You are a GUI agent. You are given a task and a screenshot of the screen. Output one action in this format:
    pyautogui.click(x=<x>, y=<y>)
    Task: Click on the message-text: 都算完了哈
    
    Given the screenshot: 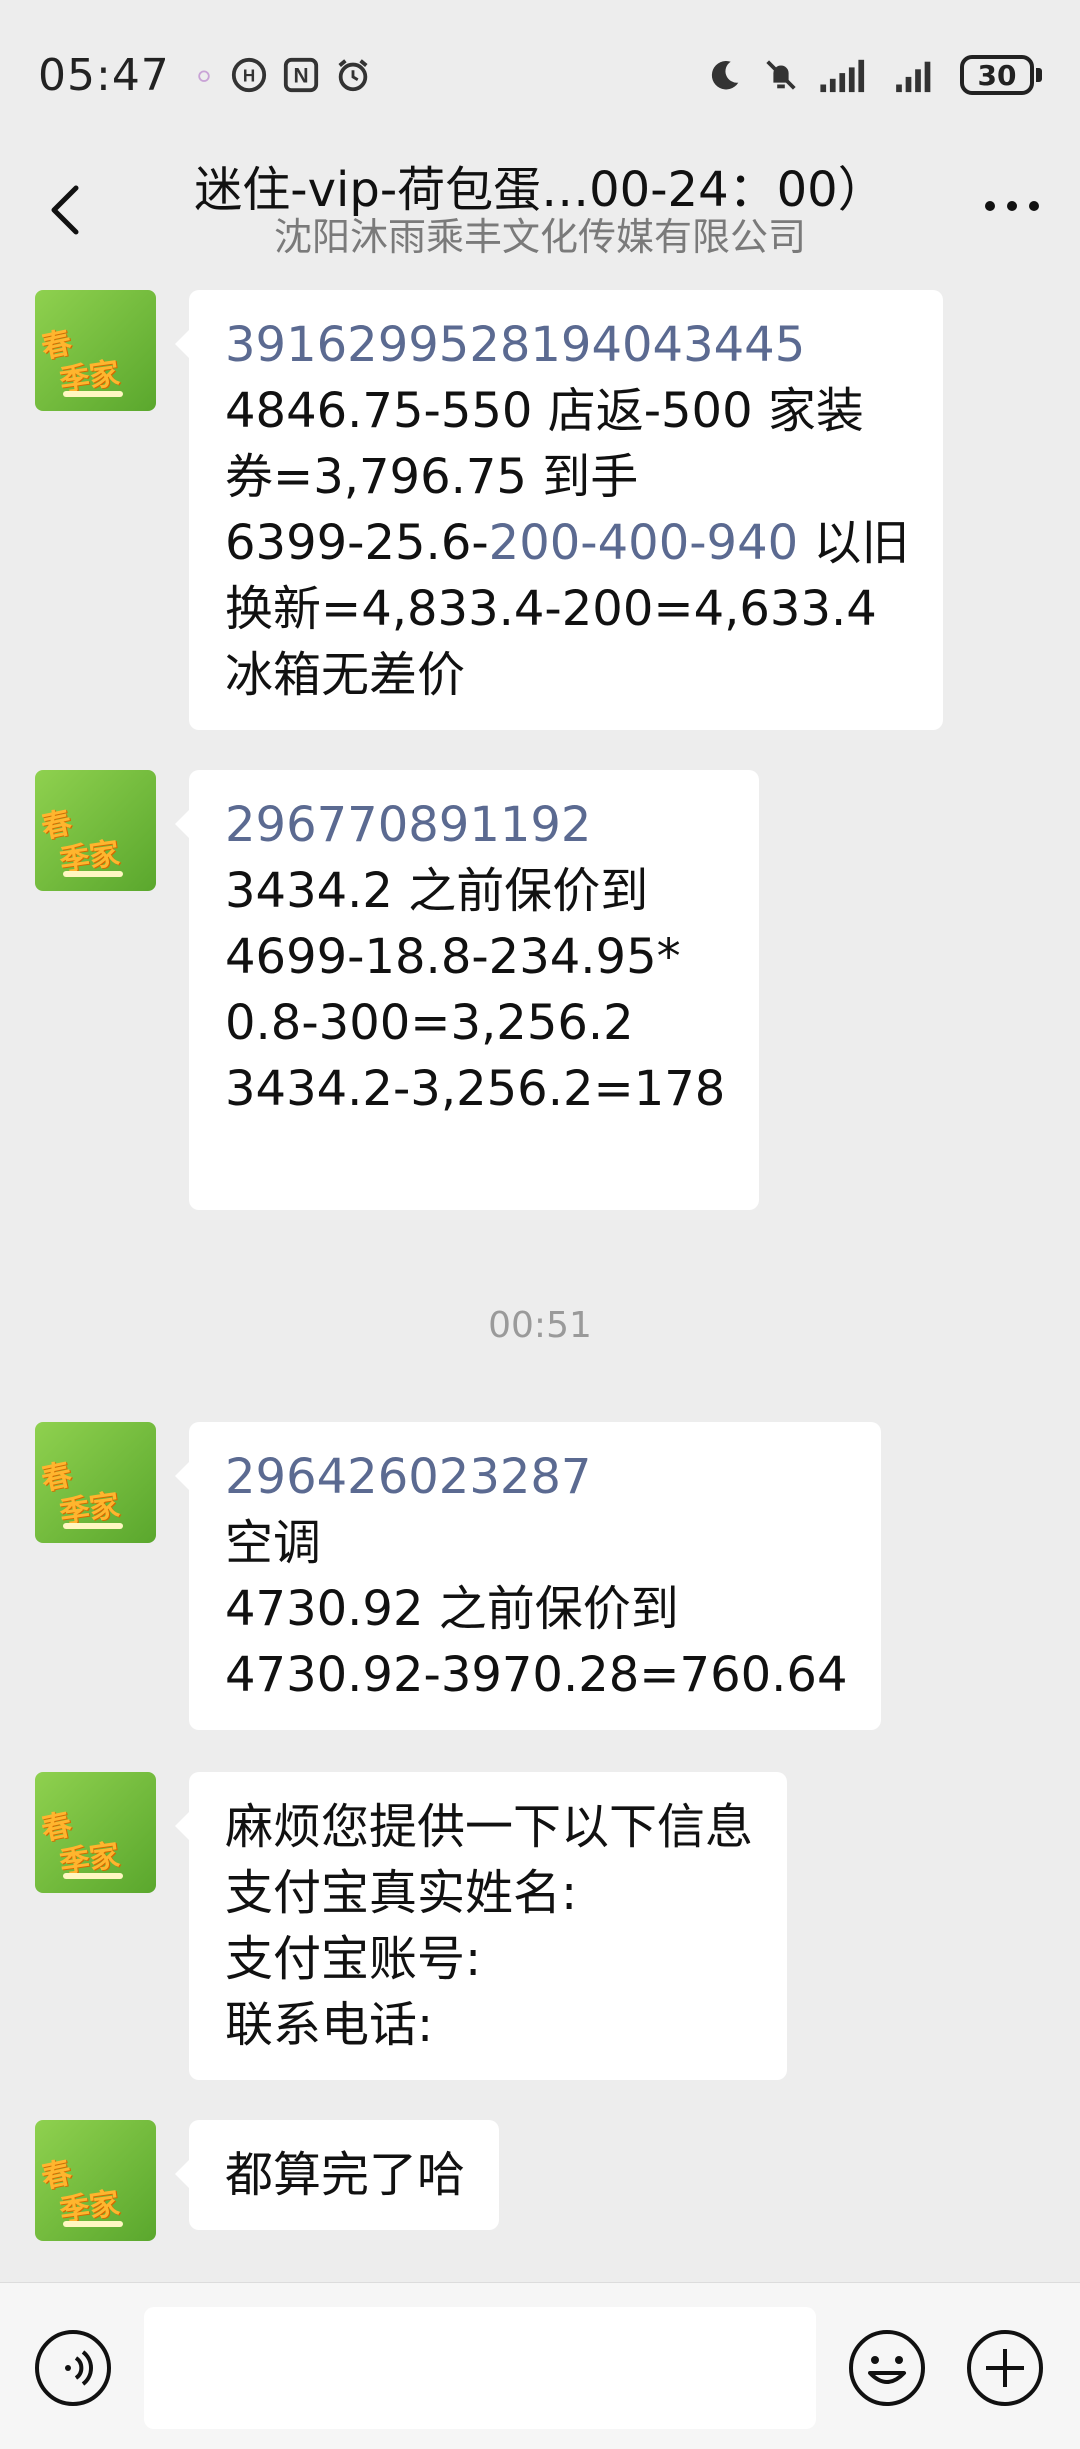 What is the action you would take?
    pyautogui.click(x=345, y=2175)
    